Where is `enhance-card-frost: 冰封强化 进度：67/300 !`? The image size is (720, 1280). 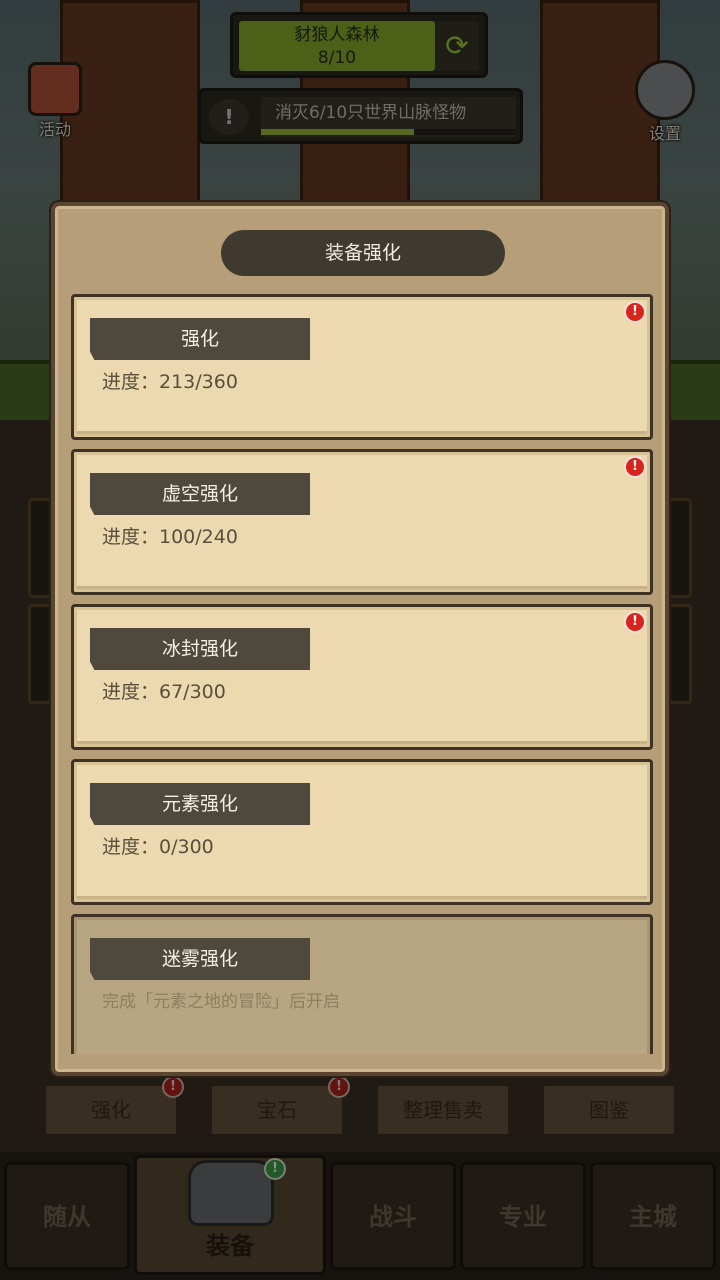 enhance-card-frost: 冰封强化 进度：67/300 ! is located at coordinates (362, 677).